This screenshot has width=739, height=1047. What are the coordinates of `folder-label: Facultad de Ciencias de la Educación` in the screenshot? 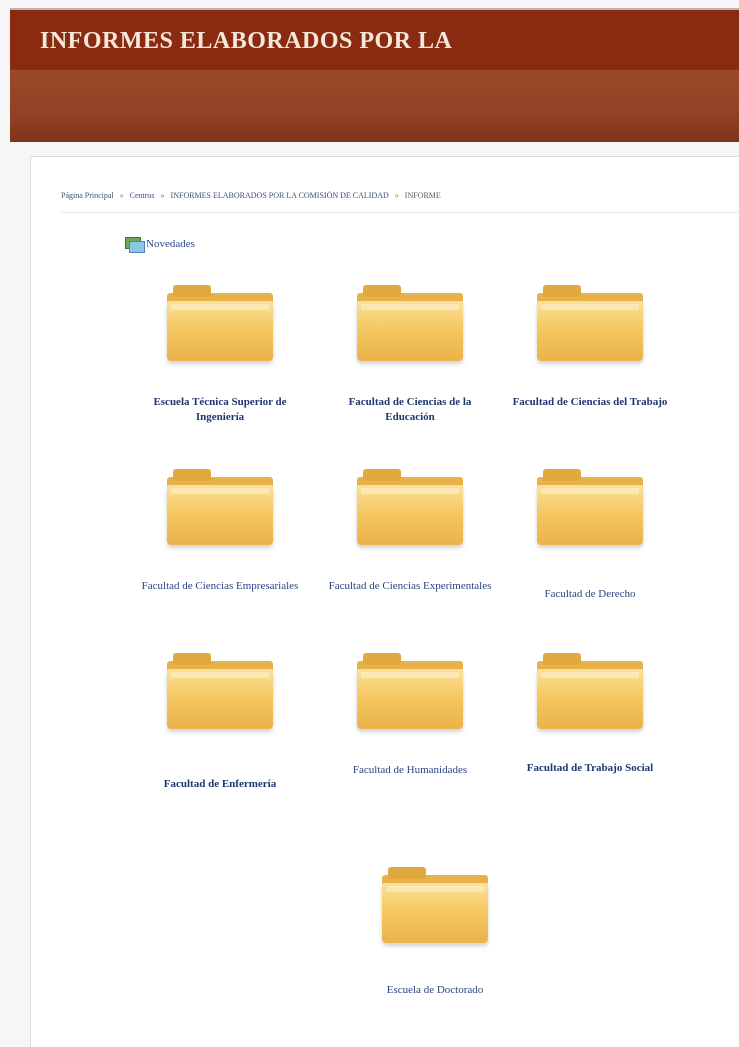 It's located at (410, 410).